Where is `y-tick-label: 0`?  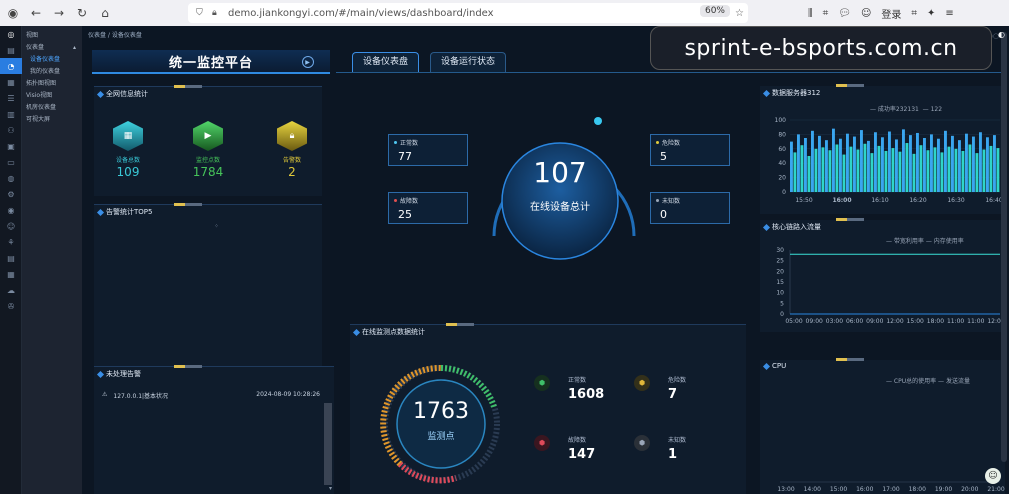 y-tick-label: 0 is located at coordinates (782, 314).